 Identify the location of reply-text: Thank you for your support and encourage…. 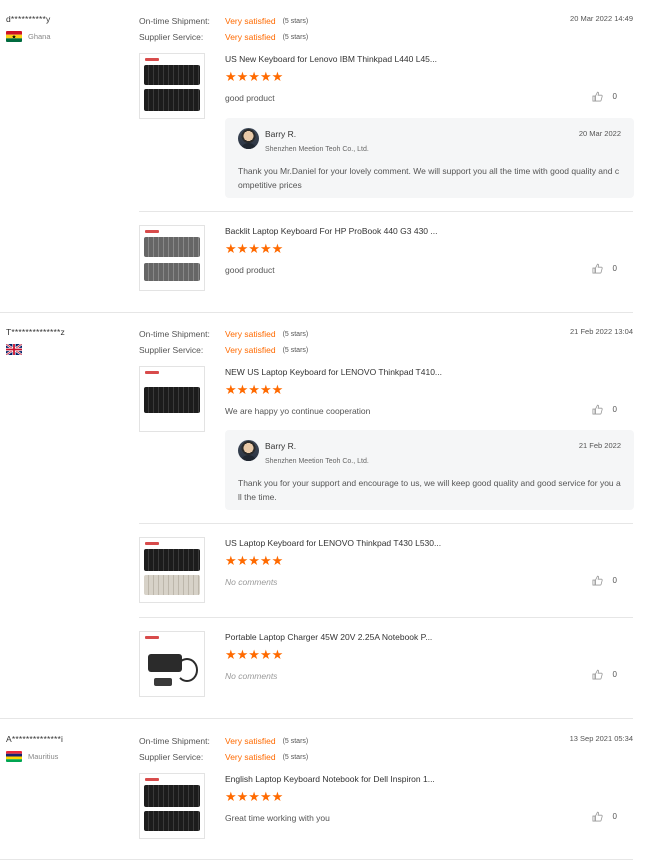
(429, 490).